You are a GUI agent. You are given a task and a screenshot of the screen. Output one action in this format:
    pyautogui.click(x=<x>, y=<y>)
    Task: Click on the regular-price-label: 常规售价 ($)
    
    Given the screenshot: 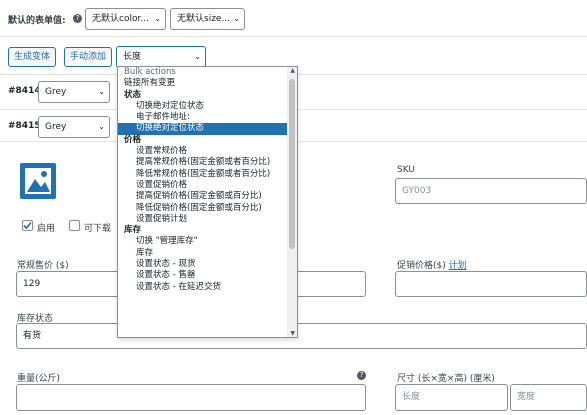 What is the action you would take?
    pyautogui.click(x=43, y=266)
    